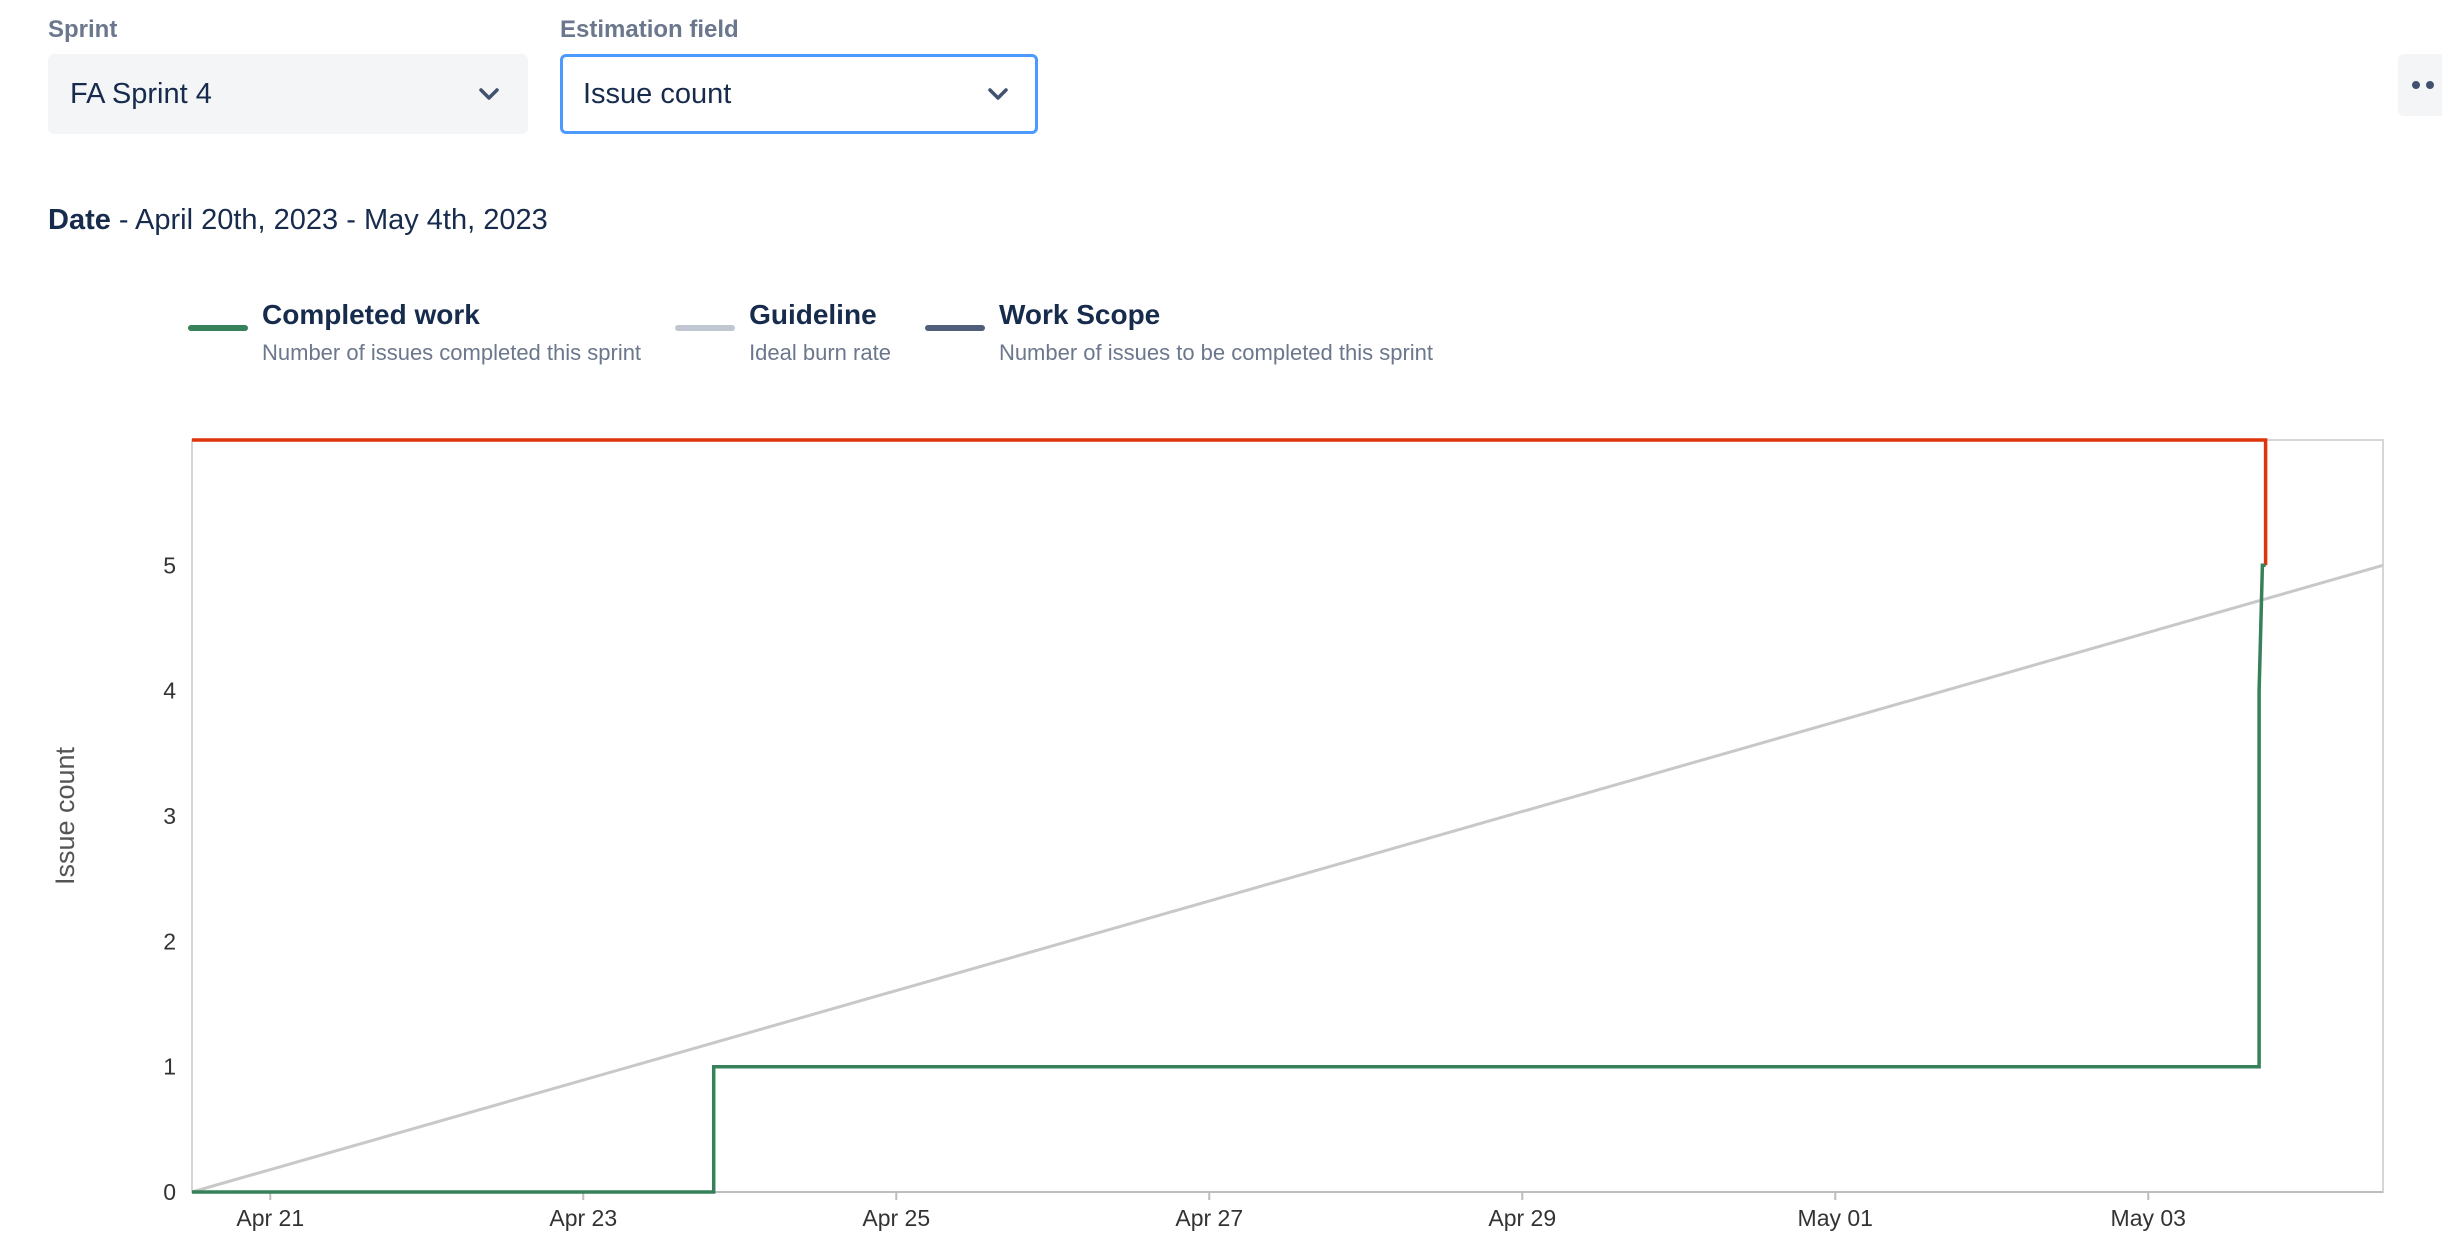 This screenshot has height=1254, width=2442. Describe the element at coordinates (896, 1218) in the screenshot. I see `x-tick-label: Apr 25` at that location.